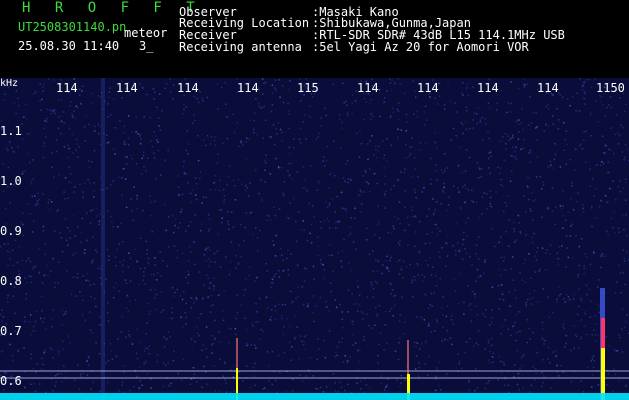 The image size is (629, 400). What do you see at coordinates (11, 181) in the screenshot?
I see `y-tick: 1.0` at bounding box center [11, 181].